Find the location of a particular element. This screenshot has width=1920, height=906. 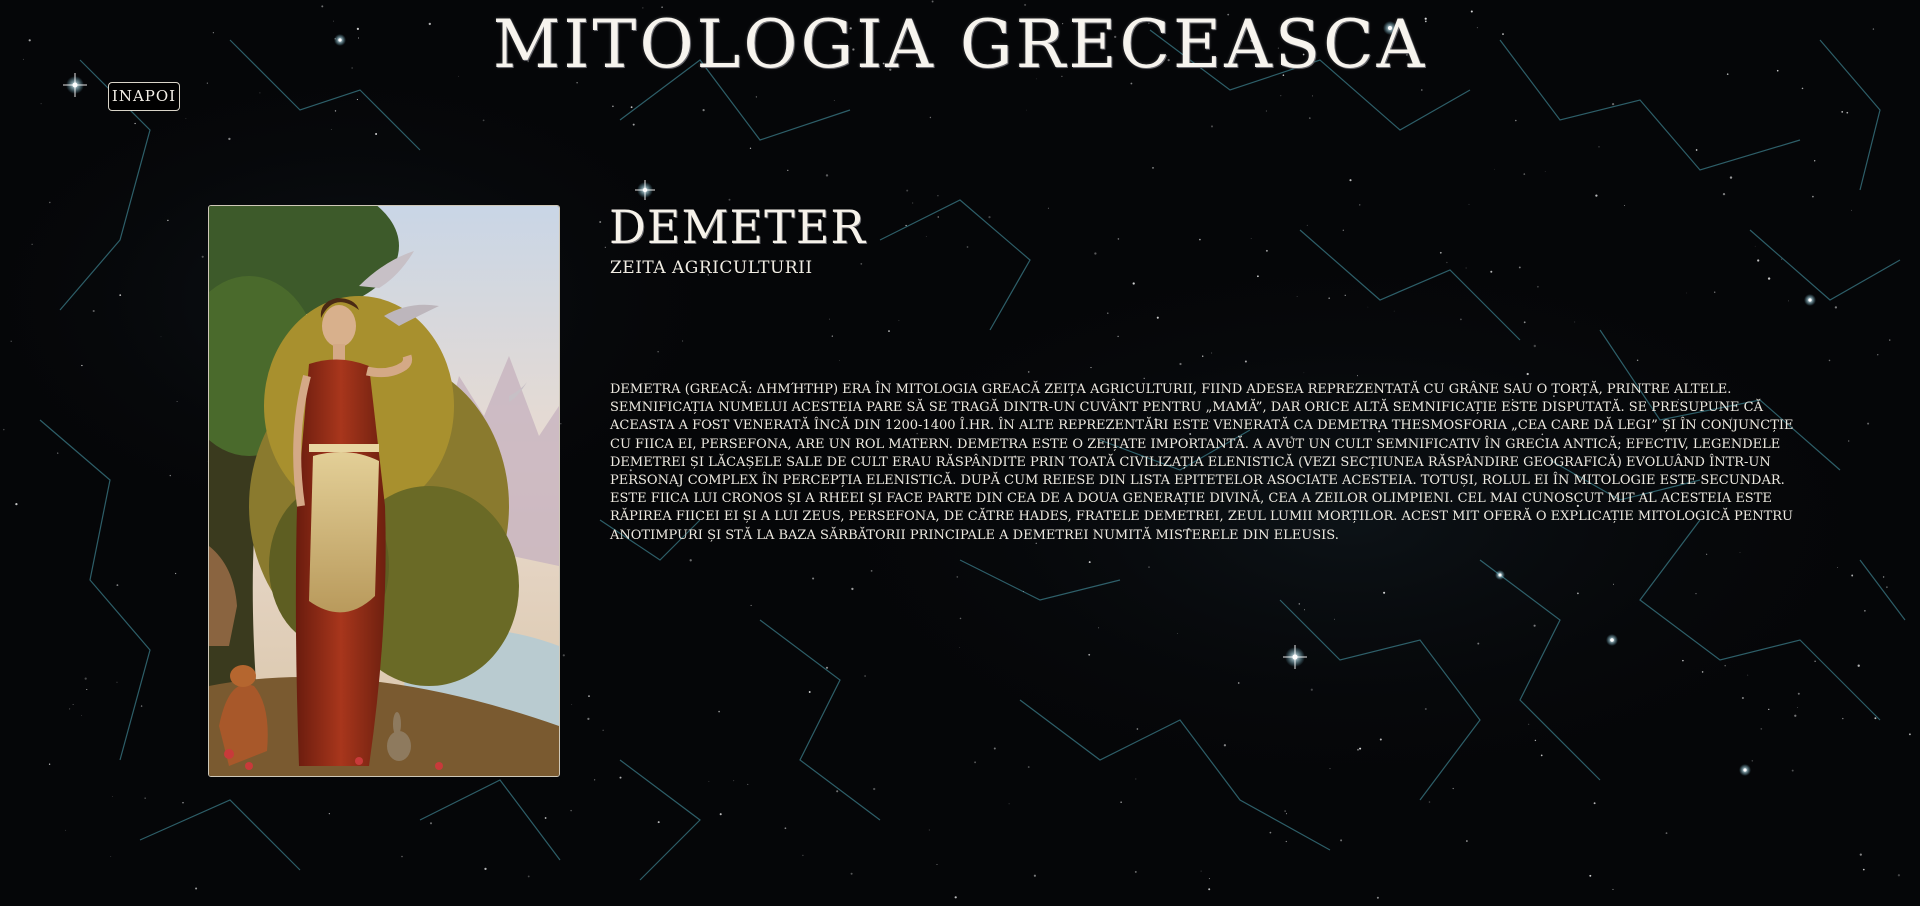

deity-portrait-image is located at coordinates (384, 491).